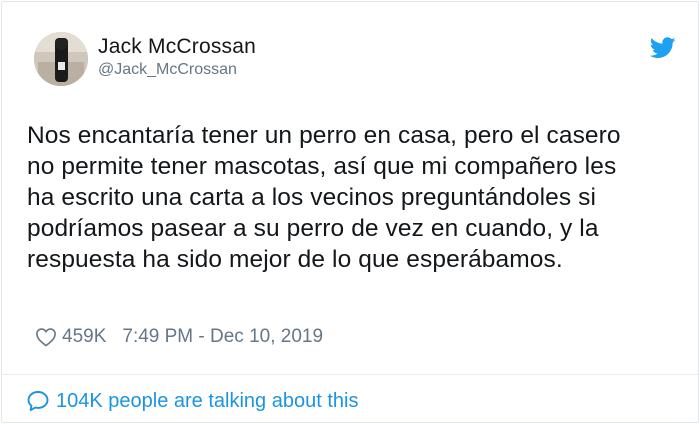 Image resolution: width=700 pixels, height=424 pixels. I want to click on heart-outline-icon, so click(46, 337).